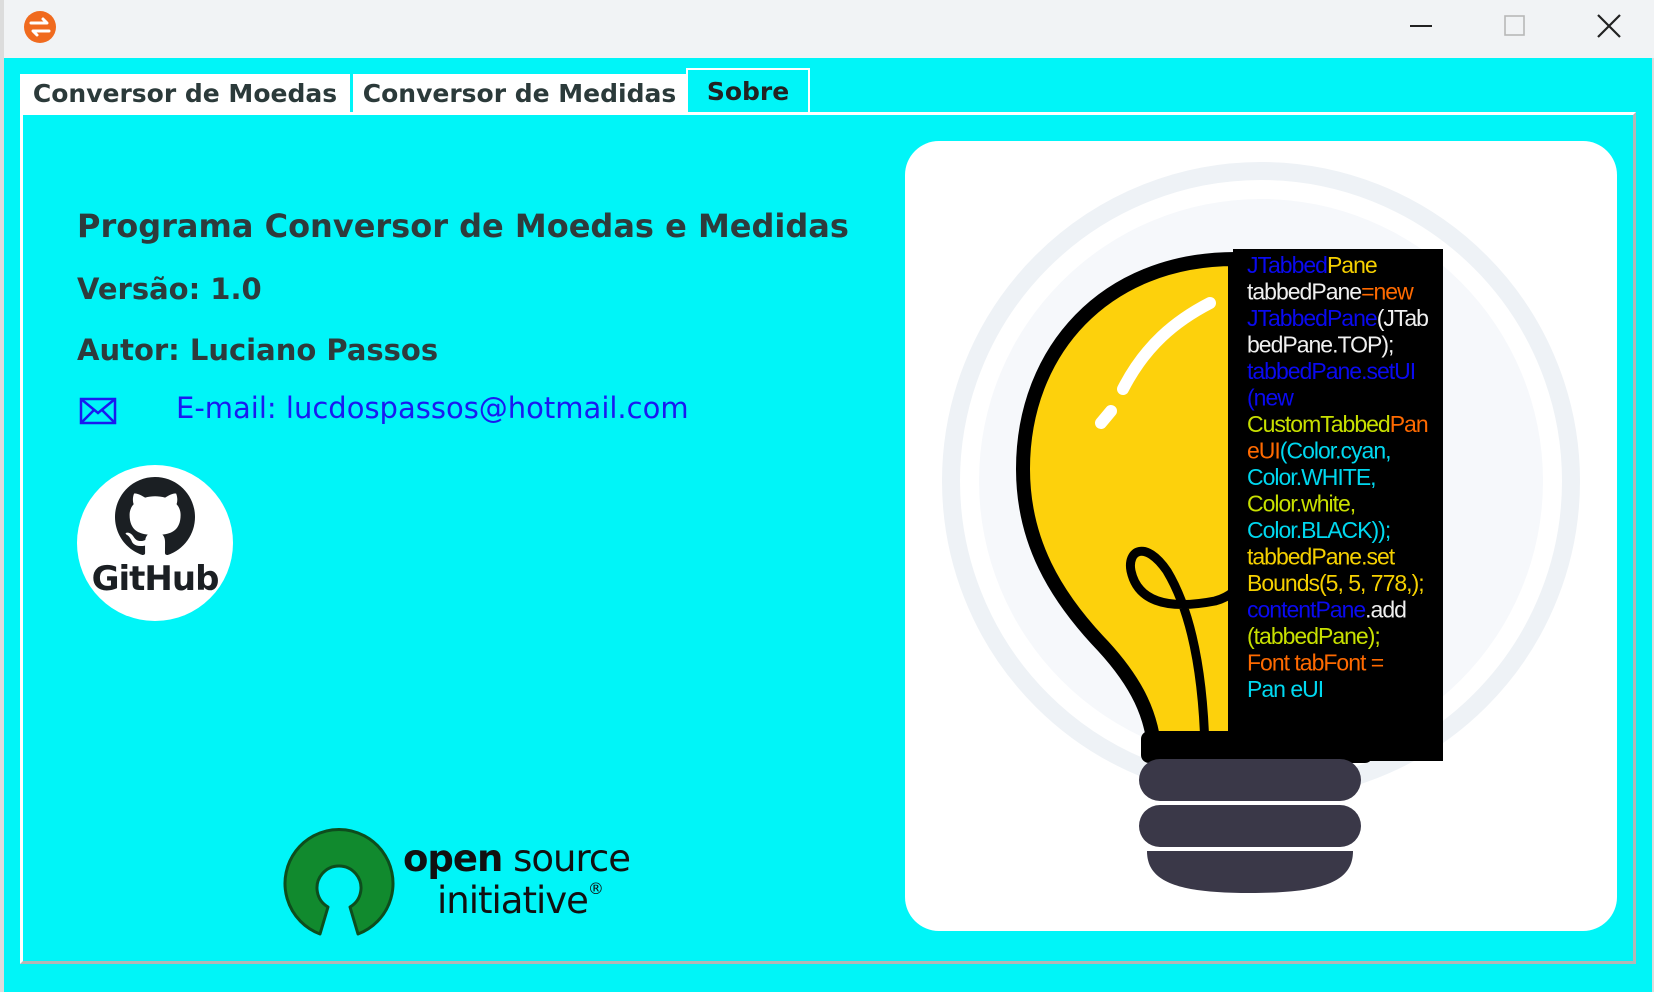 The width and height of the screenshot is (1654, 992). Describe the element at coordinates (1387, 292) in the screenshot. I see `code-token: =new` at that location.